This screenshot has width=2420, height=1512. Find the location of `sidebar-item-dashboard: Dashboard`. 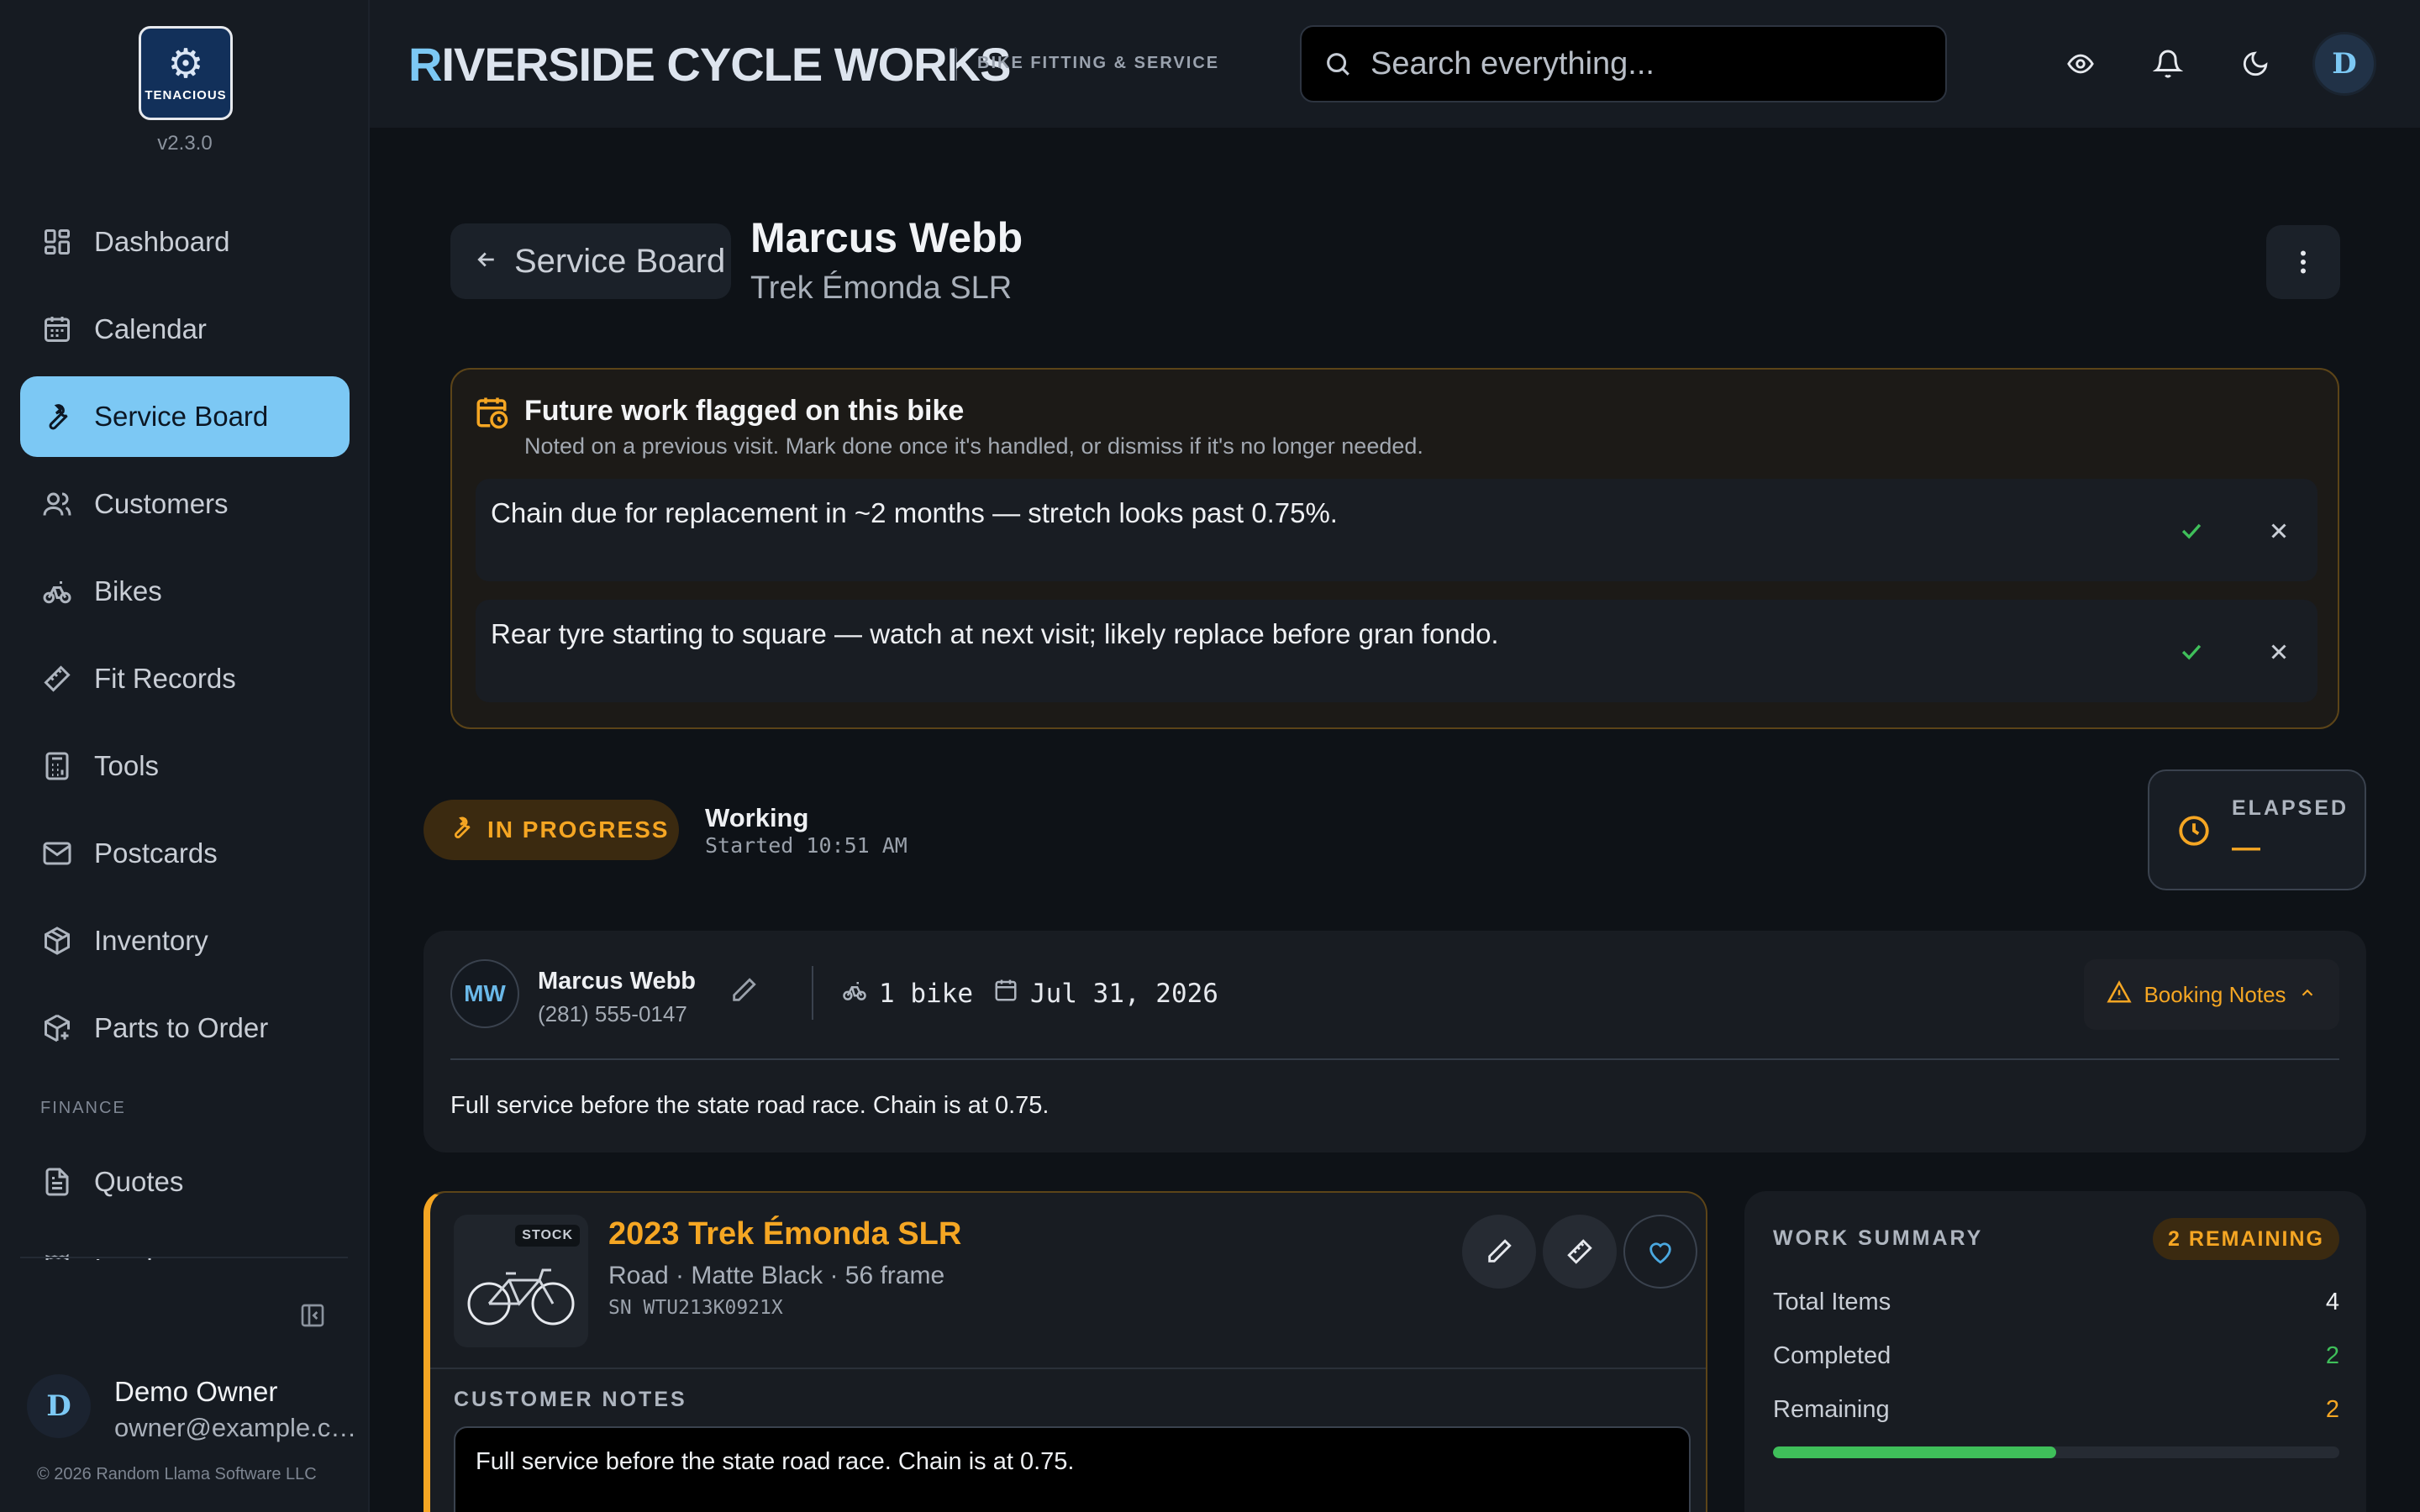

sidebar-item-dashboard: Dashboard is located at coordinates (185, 242).